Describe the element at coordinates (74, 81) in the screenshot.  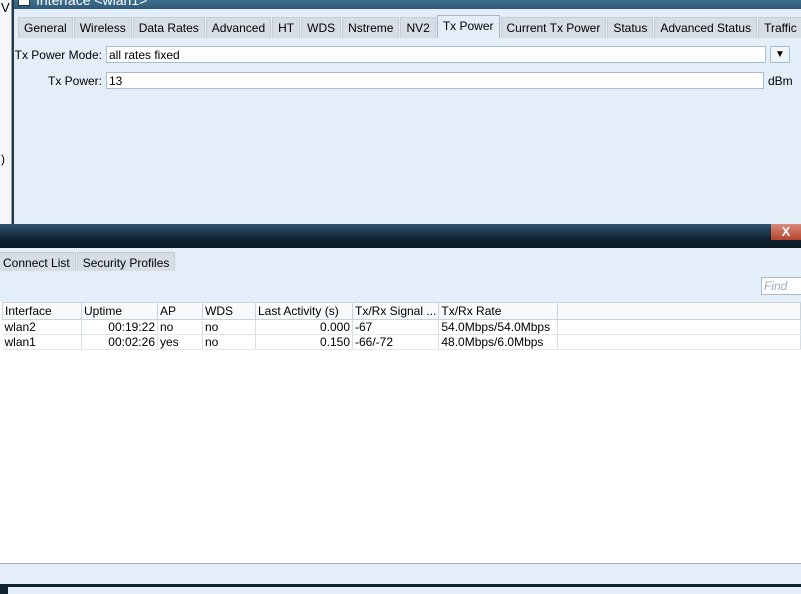
I see `tx-power-label: Tx Power:` at that location.